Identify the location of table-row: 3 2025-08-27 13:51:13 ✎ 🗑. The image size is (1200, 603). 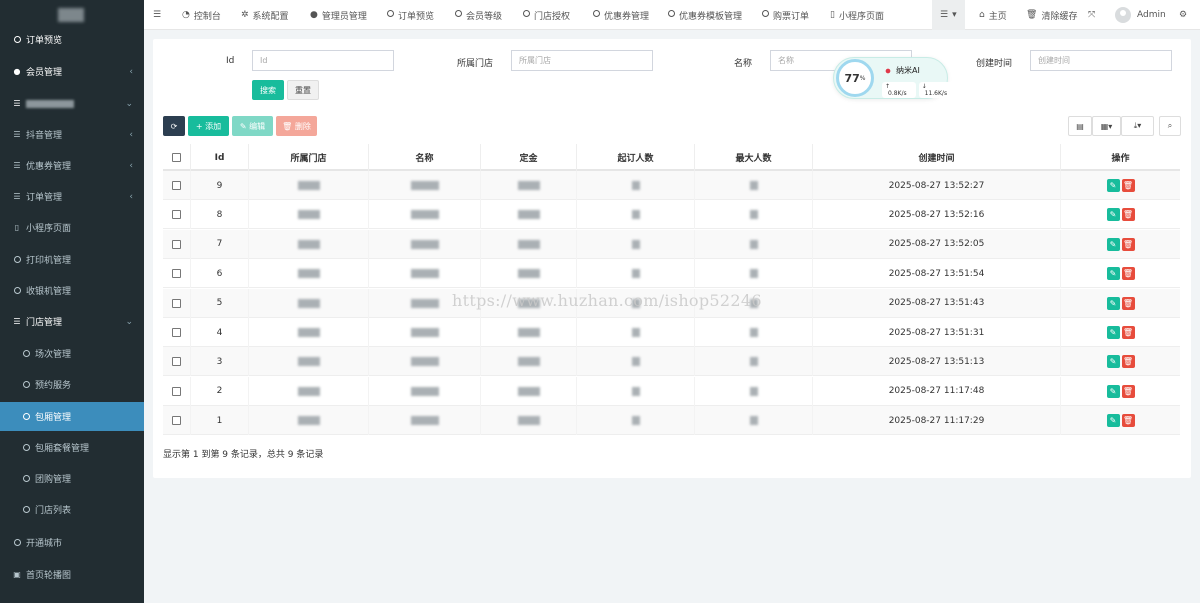
(671, 362).